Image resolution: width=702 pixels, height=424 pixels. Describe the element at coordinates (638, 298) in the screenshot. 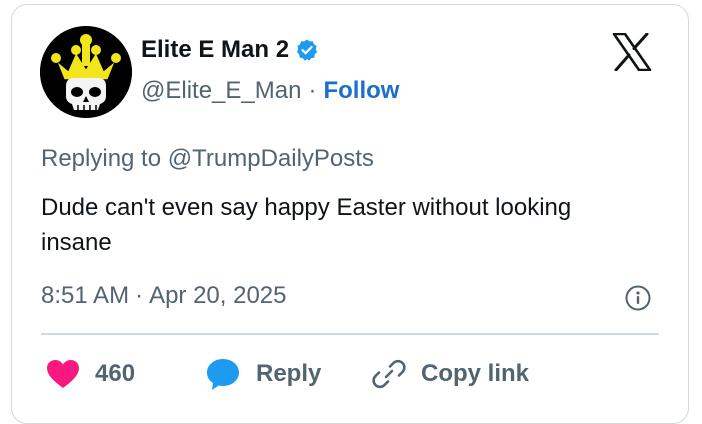

I see `info-icon` at that location.